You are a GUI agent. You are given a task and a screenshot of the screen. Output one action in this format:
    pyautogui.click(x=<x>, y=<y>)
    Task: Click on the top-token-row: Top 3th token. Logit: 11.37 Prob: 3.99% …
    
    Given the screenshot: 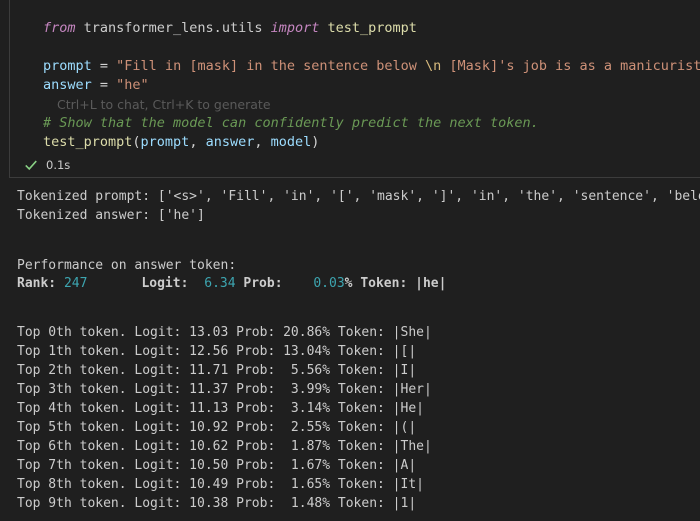 What is the action you would take?
    pyautogui.click(x=224, y=389)
    